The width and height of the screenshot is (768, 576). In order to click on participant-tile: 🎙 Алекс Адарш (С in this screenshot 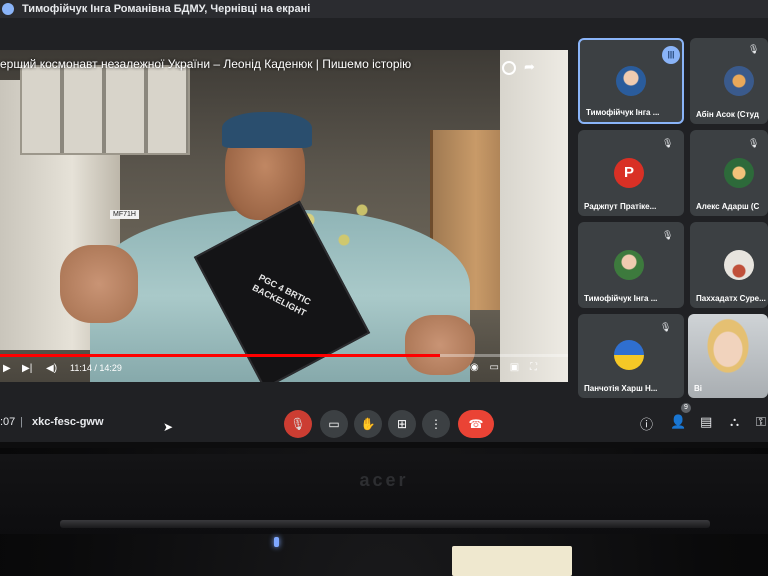, I will do `click(729, 173)`.